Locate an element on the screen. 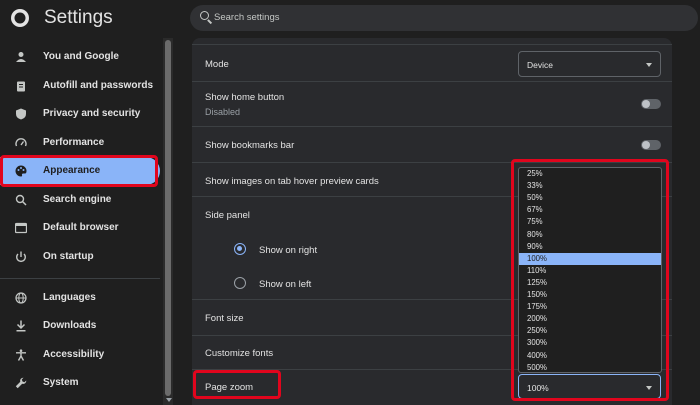  chrome-logo-icon is located at coordinates (20, 18).